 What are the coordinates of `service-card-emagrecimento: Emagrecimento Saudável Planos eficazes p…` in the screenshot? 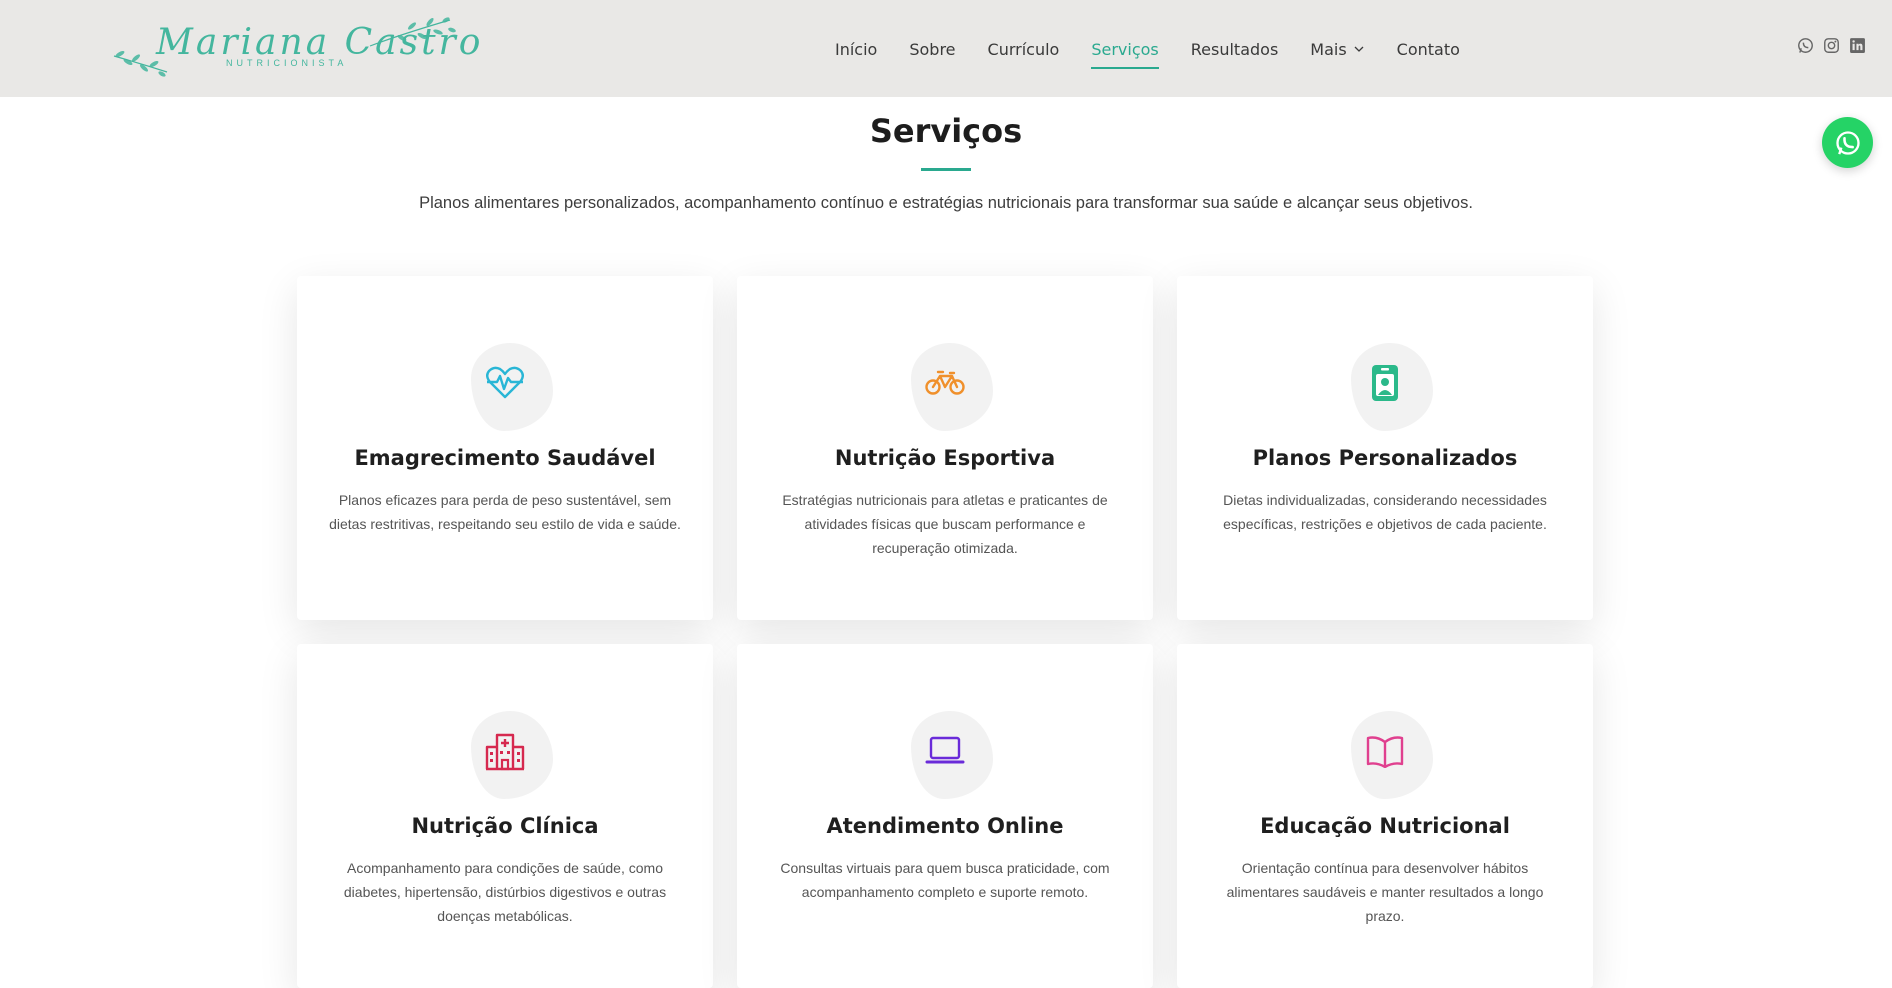 It's located at (505, 448).